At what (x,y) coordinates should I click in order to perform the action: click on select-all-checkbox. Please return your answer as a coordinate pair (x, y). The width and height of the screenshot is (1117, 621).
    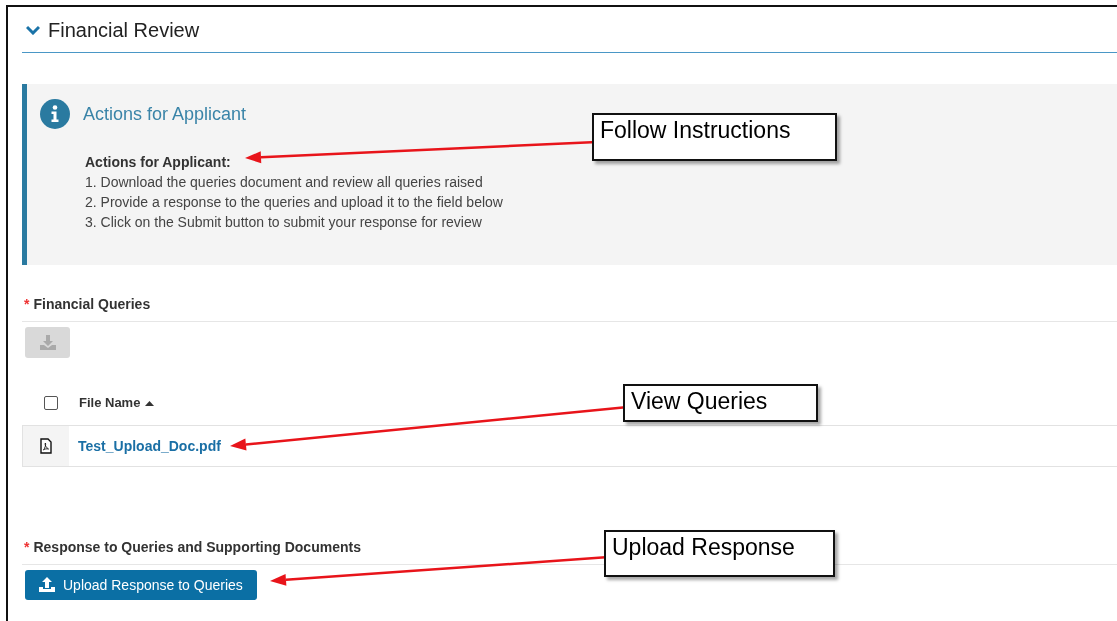
    Looking at the image, I should click on (50, 403).